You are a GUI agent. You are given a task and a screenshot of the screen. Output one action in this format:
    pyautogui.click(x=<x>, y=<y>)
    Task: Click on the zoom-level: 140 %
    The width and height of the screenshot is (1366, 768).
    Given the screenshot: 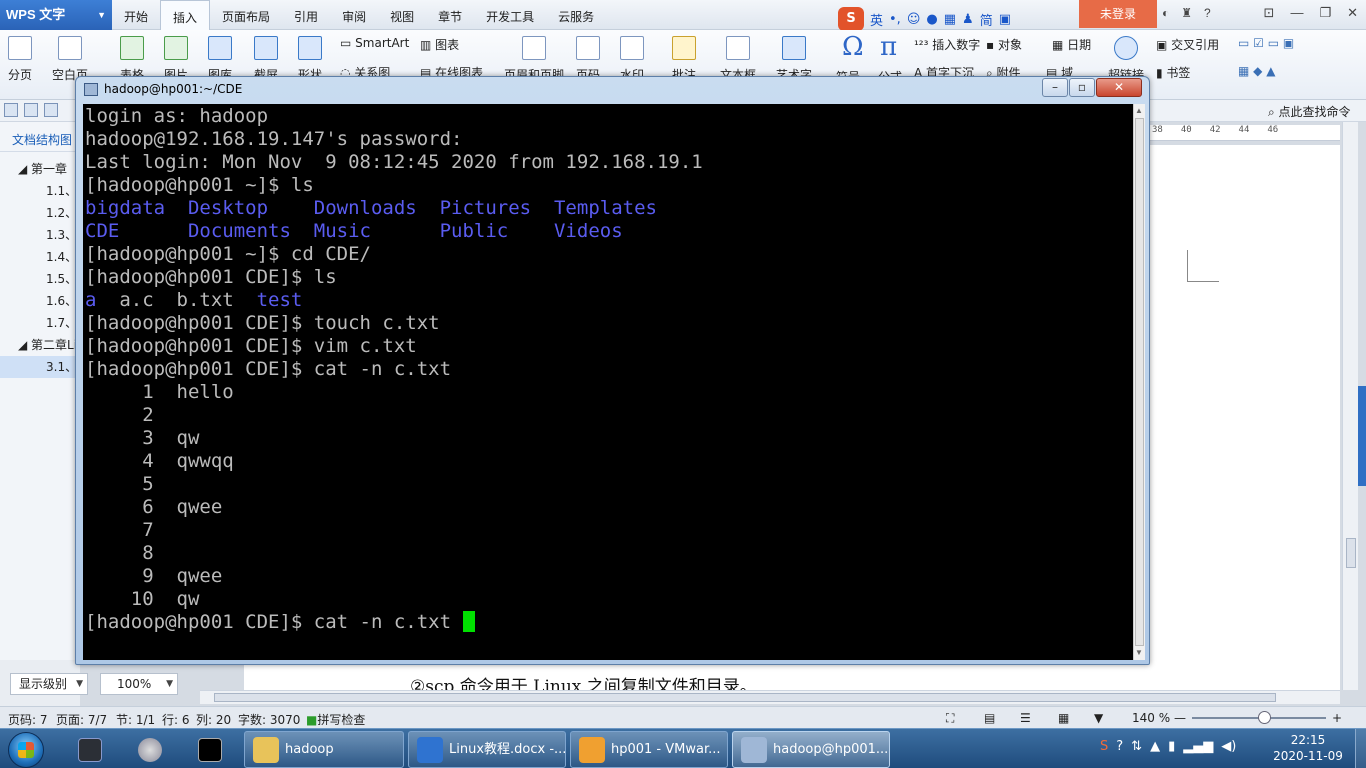 What is the action you would take?
    pyautogui.click(x=1151, y=718)
    